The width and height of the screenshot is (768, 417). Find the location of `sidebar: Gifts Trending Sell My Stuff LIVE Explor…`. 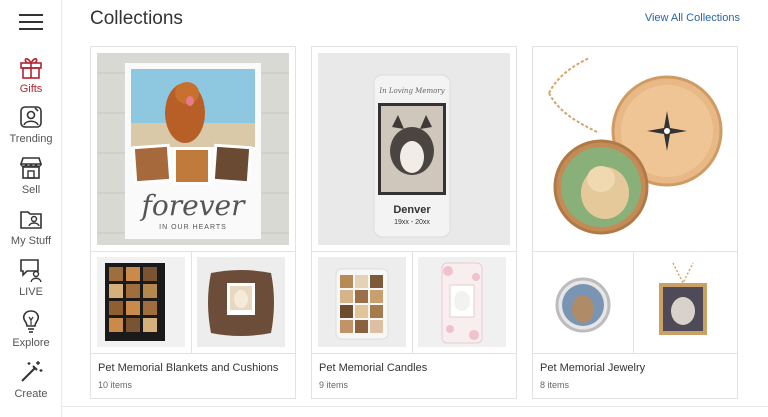

sidebar: Gifts Trending Sell My Stuff LIVE Explor… is located at coordinates (31, 208).